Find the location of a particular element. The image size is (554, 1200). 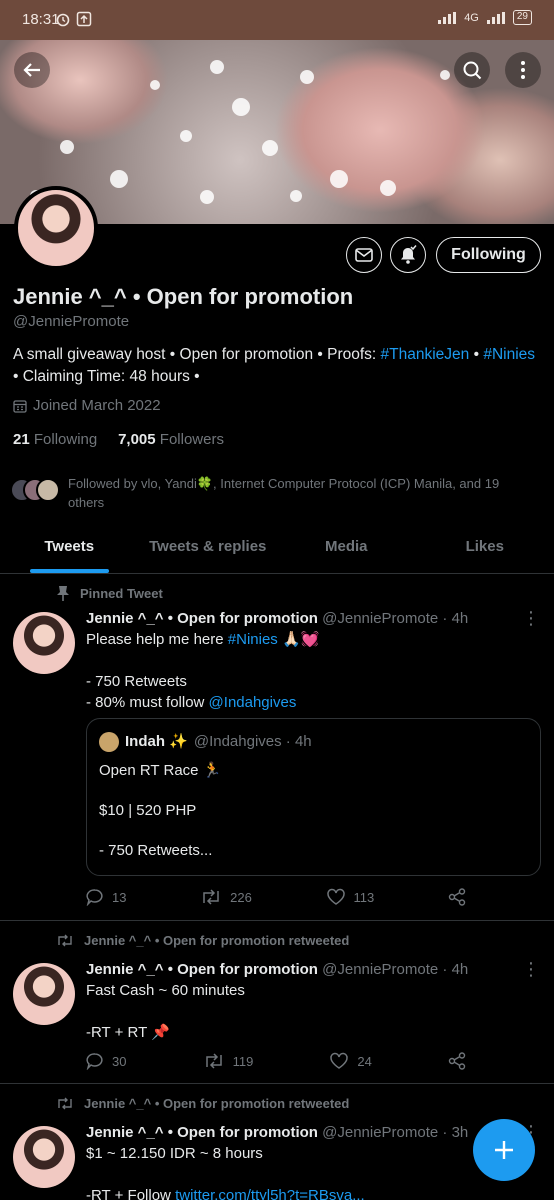

battery-icon: 29 is located at coordinates (522, 17).